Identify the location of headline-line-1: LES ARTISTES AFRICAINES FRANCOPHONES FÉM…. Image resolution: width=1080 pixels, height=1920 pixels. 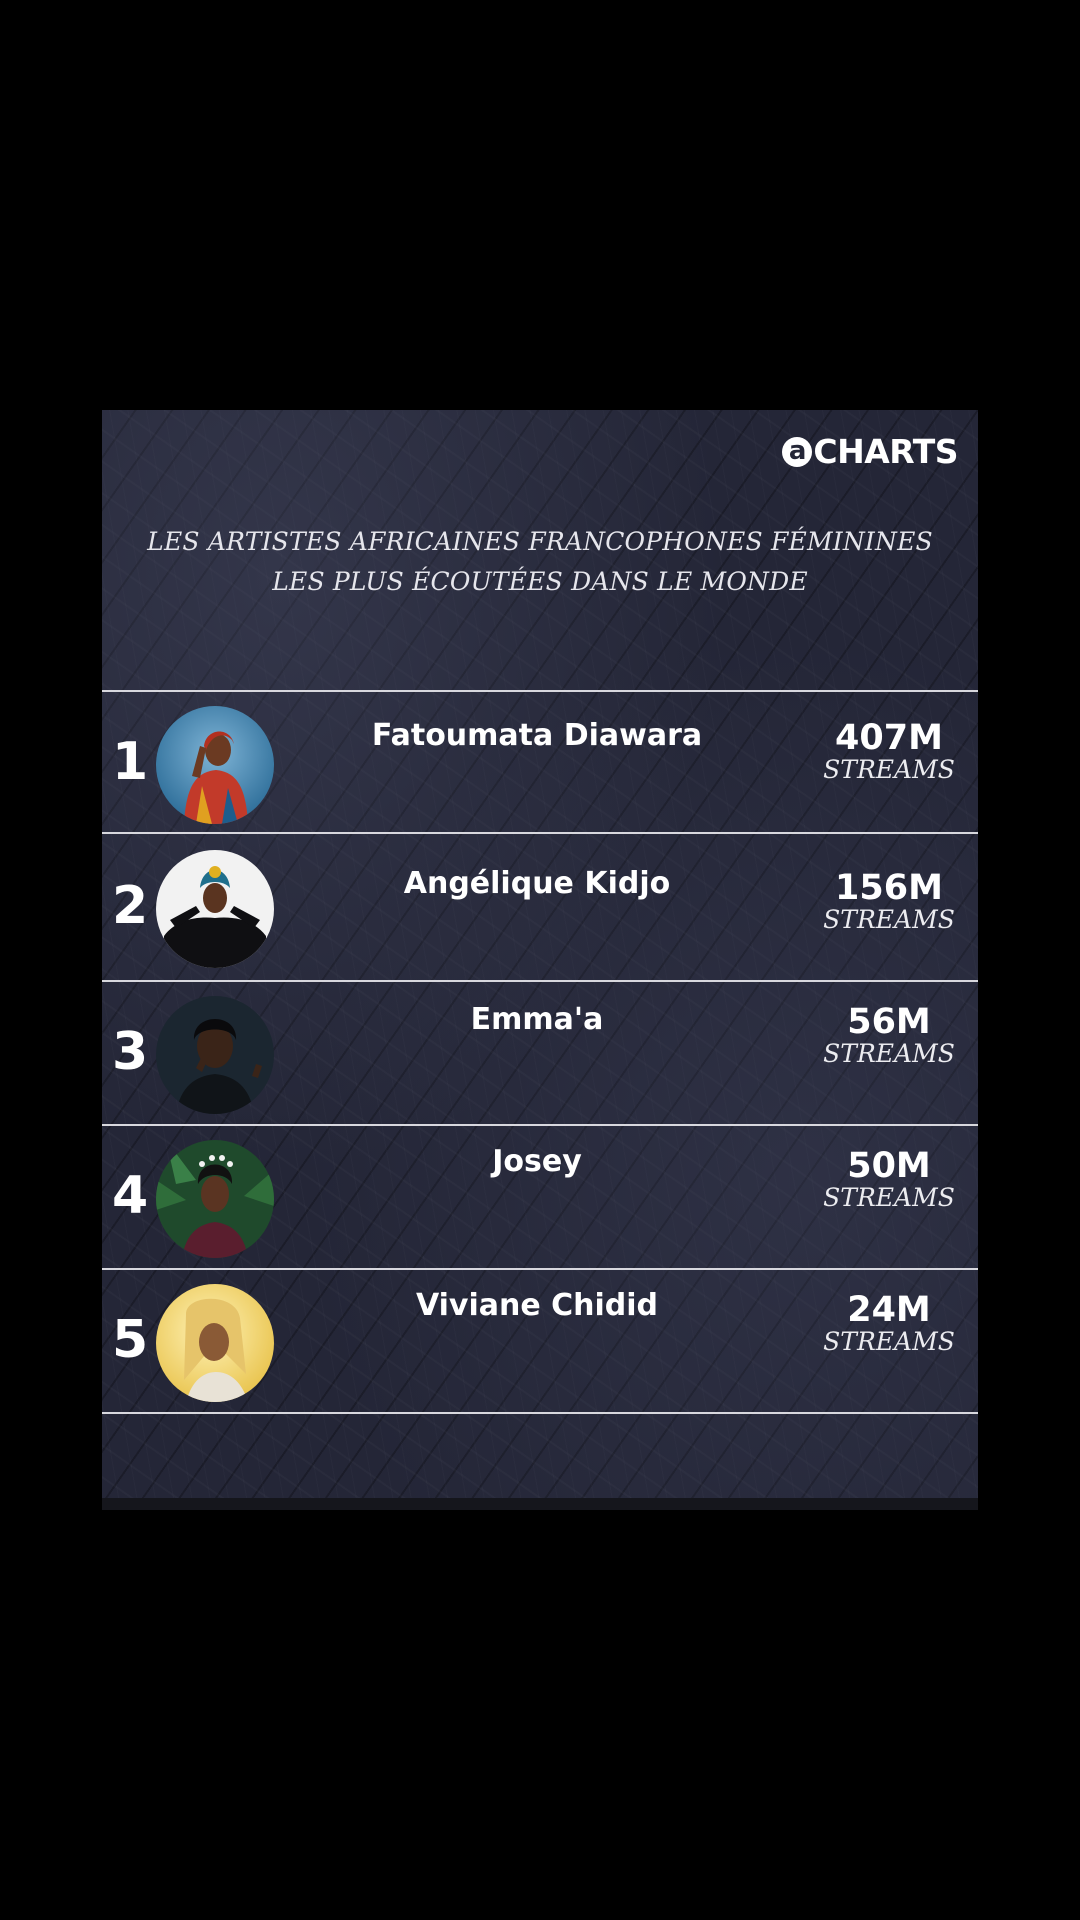
(540, 541).